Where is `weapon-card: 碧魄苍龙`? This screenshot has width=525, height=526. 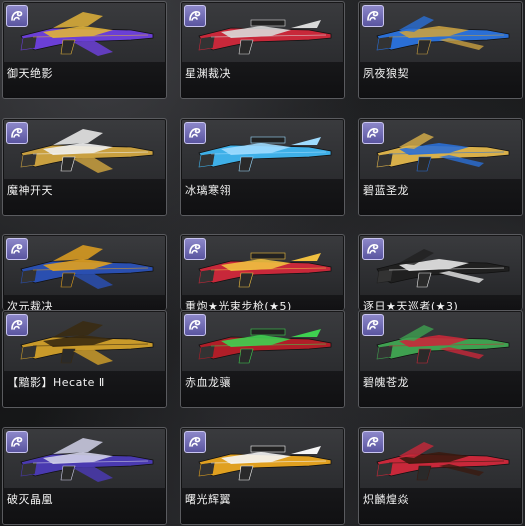 weapon-card: 碧魄苍龙 is located at coordinates (440, 359).